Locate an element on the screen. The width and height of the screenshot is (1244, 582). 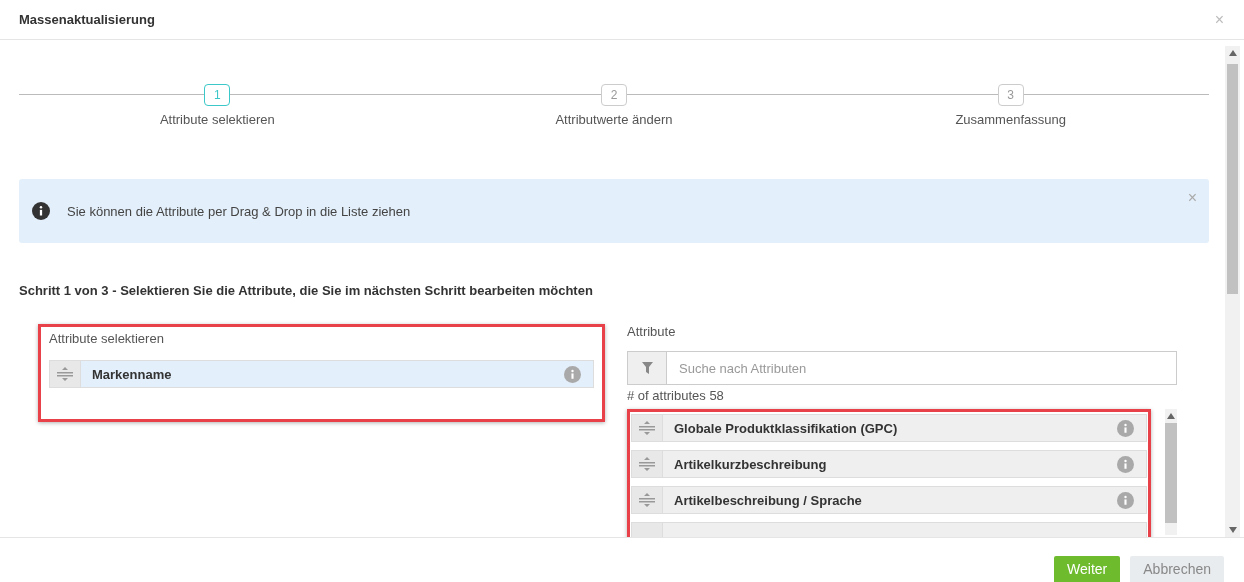
panel-label: Attribute selektieren is located at coordinates (107, 338).